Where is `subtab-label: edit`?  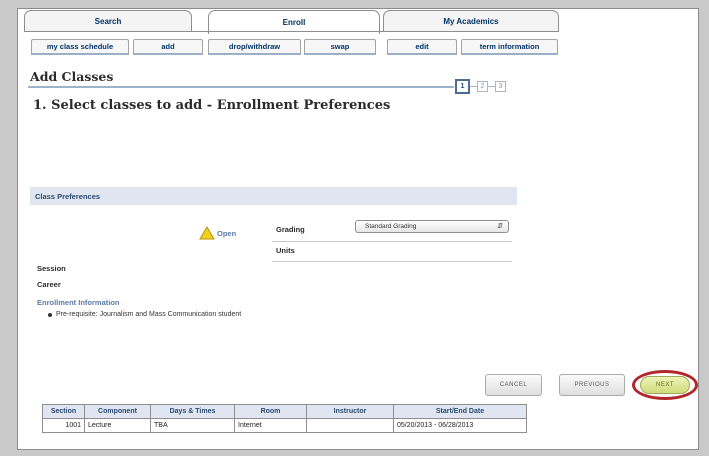 subtab-label: edit is located at coordinates (422, 46).